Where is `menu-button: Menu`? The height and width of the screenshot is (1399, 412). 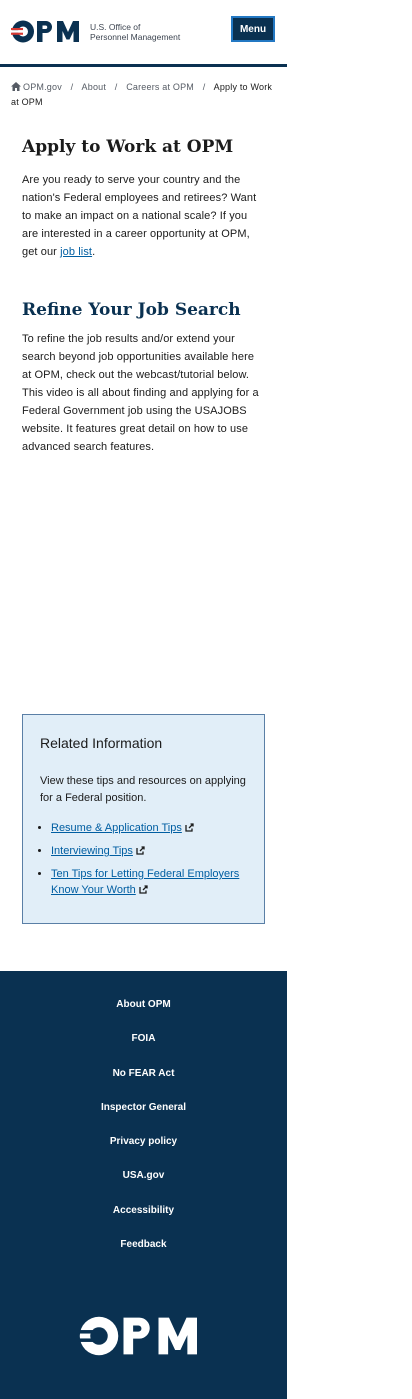
menu-button: Menu is located at coordinates (253, 29).